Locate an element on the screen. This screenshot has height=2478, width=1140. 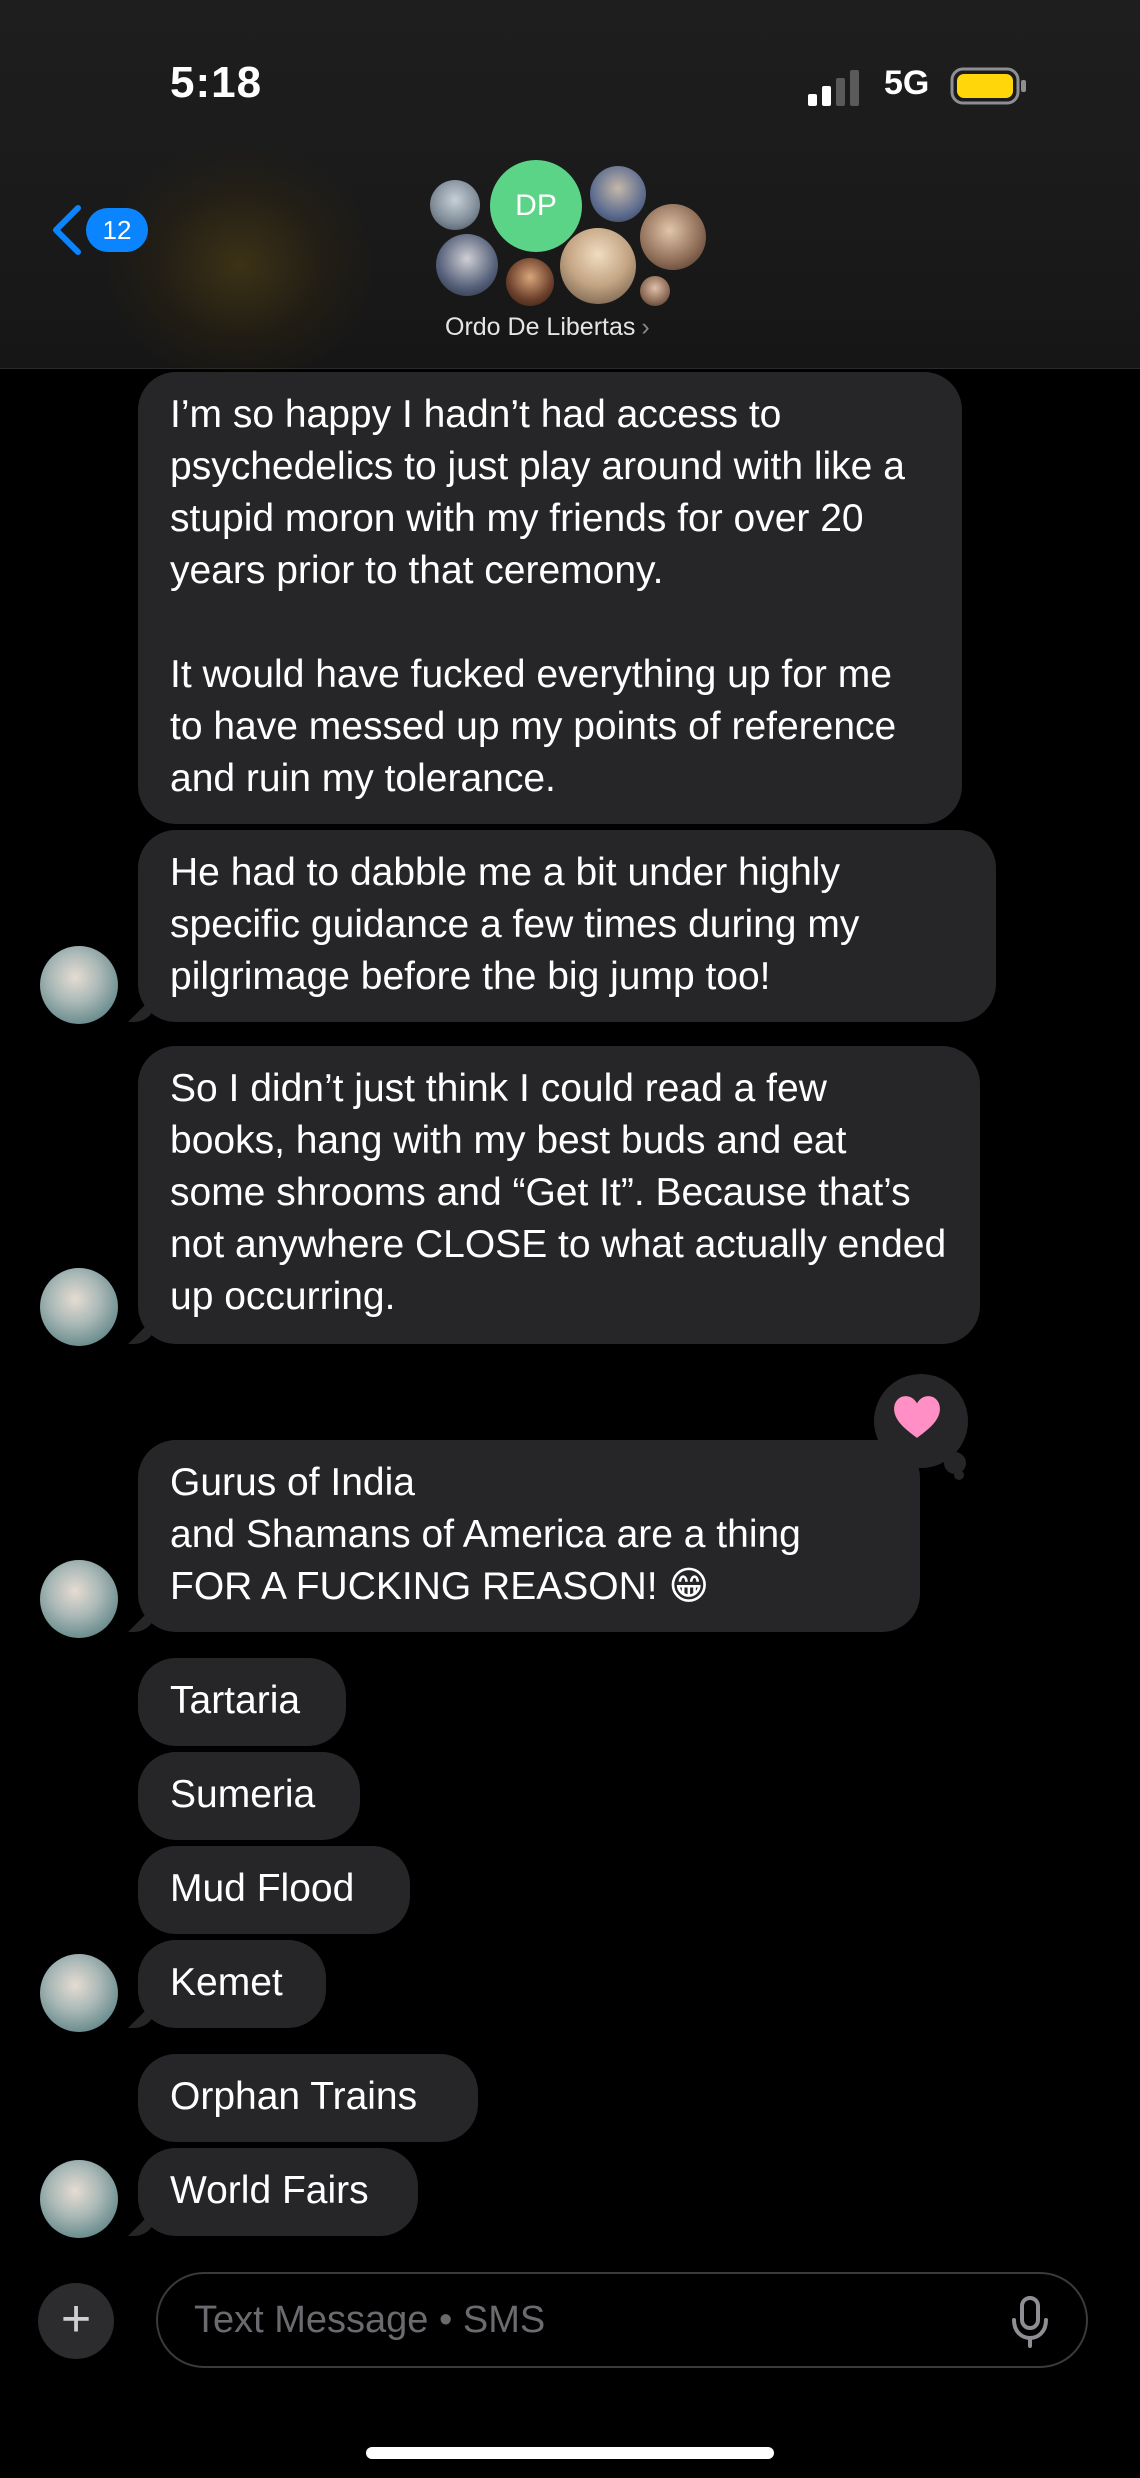
group-name: Ordo De Libertas › is located at coordinates (547, 327).